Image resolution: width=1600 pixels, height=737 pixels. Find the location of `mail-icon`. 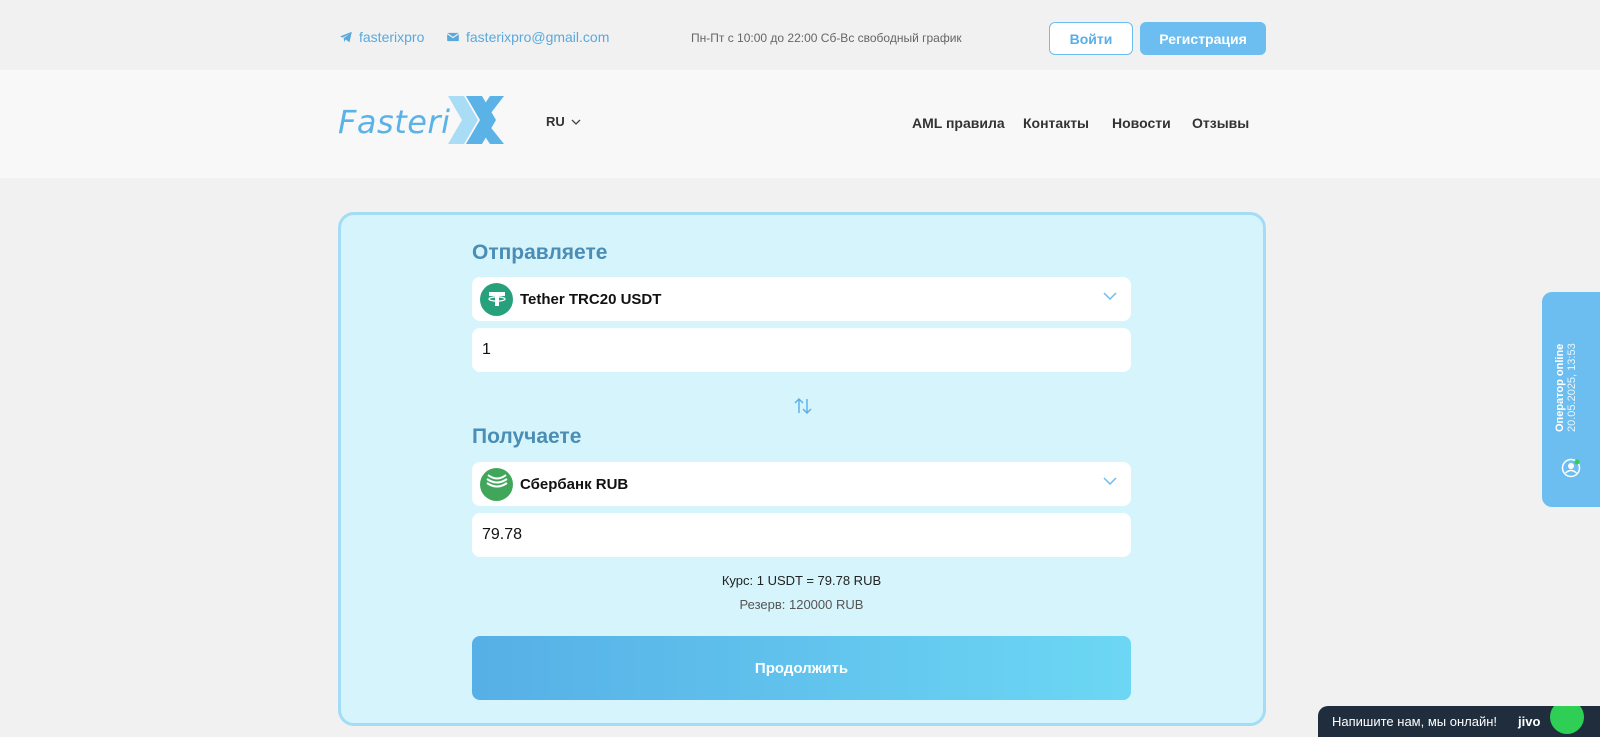

mail-icon is located at coordinates (453, 37).